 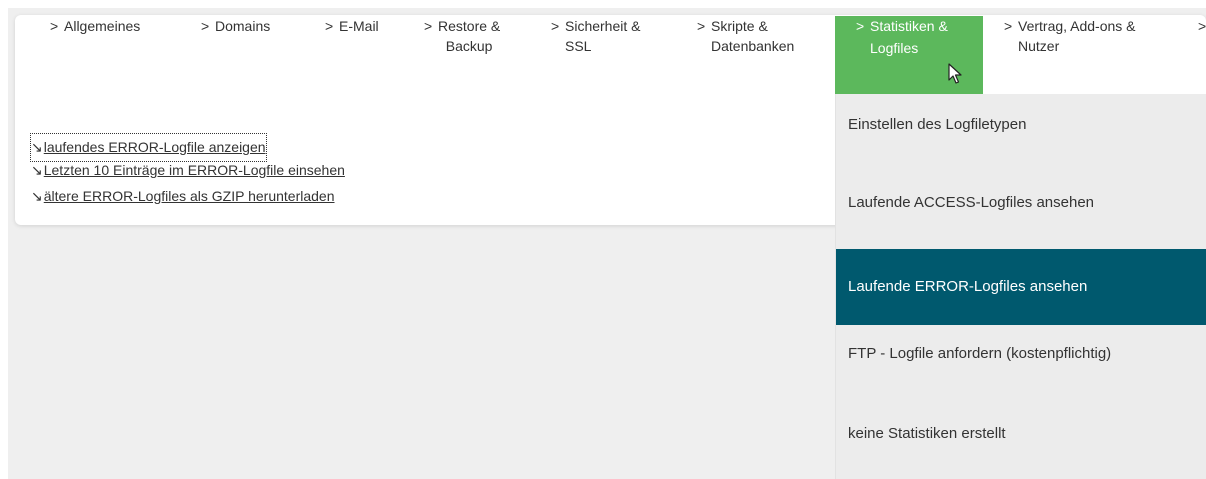 I want to click on nav-item-email: > E-Mail, so click(x=352, y=26).